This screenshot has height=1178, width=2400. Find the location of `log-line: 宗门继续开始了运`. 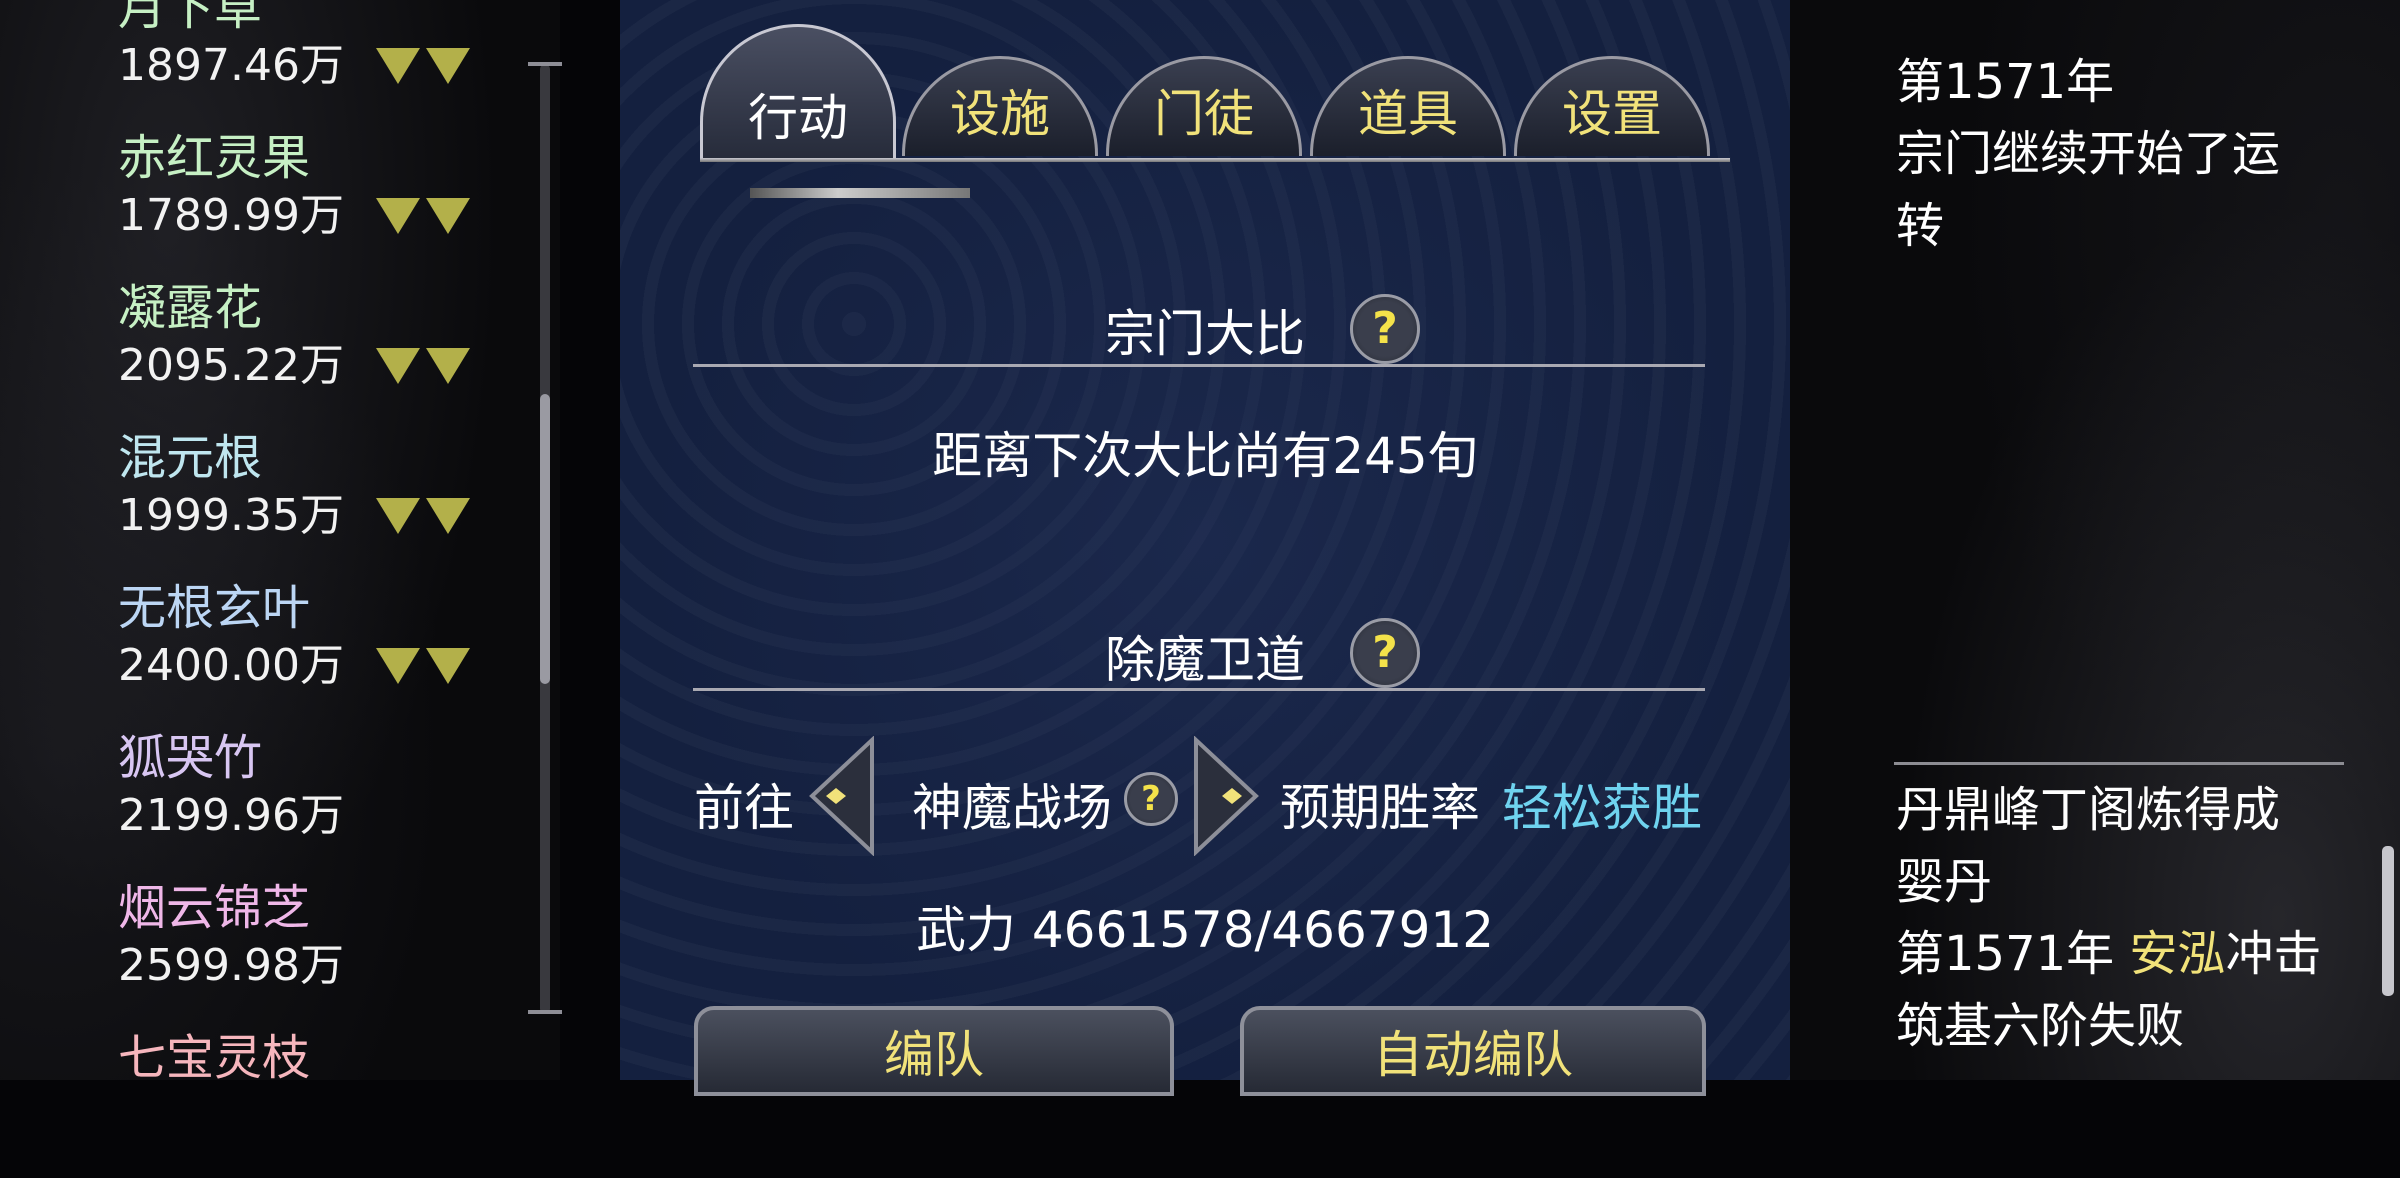

log-line: 宗门继续开始了运 is located at coordinates (2088, 154).